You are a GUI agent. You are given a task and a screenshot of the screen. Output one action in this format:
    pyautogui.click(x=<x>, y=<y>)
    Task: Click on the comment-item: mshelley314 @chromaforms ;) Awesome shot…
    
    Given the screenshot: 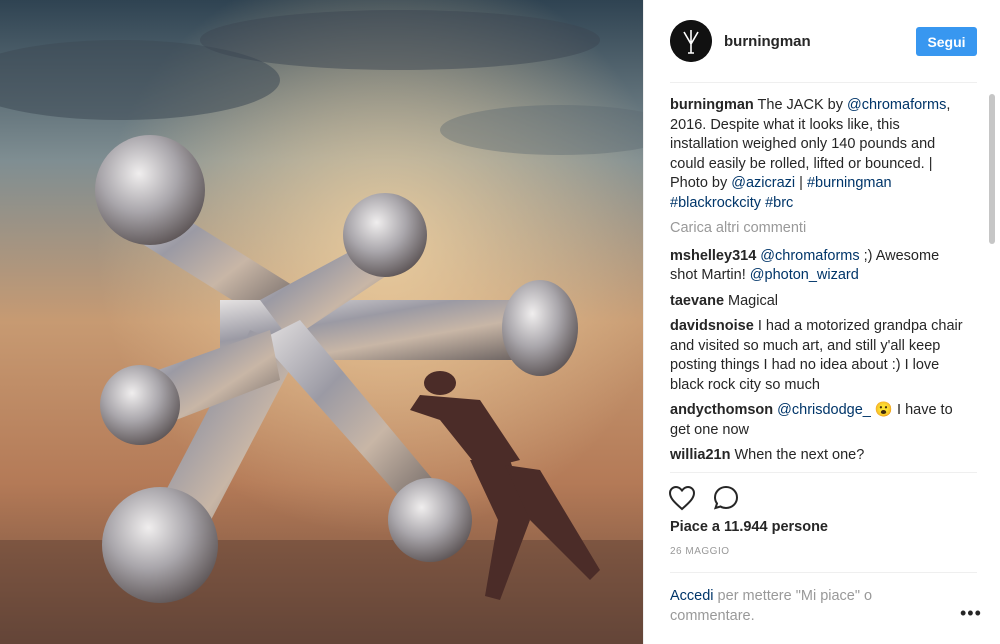 What is the action you would take?
    pyautogui.click(x=818, y=266)
    